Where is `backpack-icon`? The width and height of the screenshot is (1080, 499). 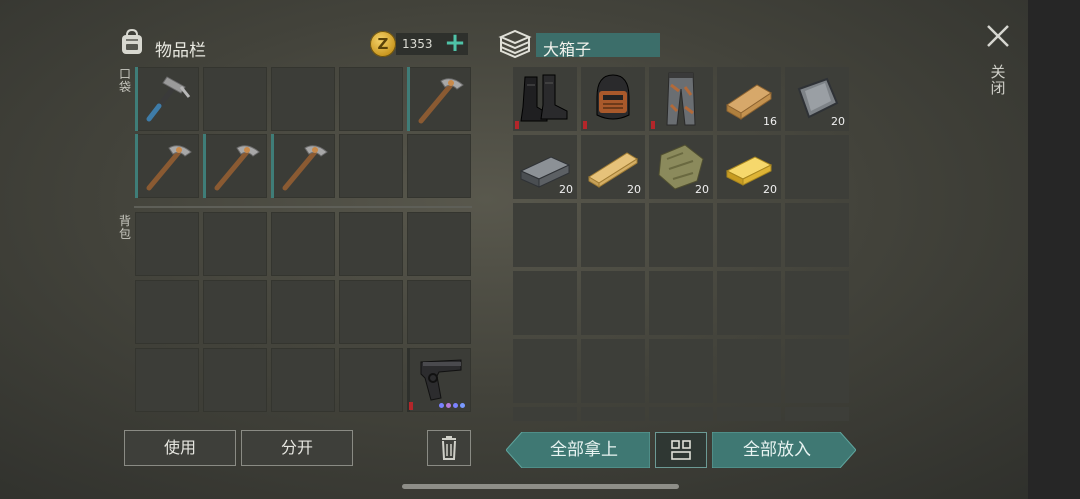 backpack-icon is located at coordinates (132, 41).